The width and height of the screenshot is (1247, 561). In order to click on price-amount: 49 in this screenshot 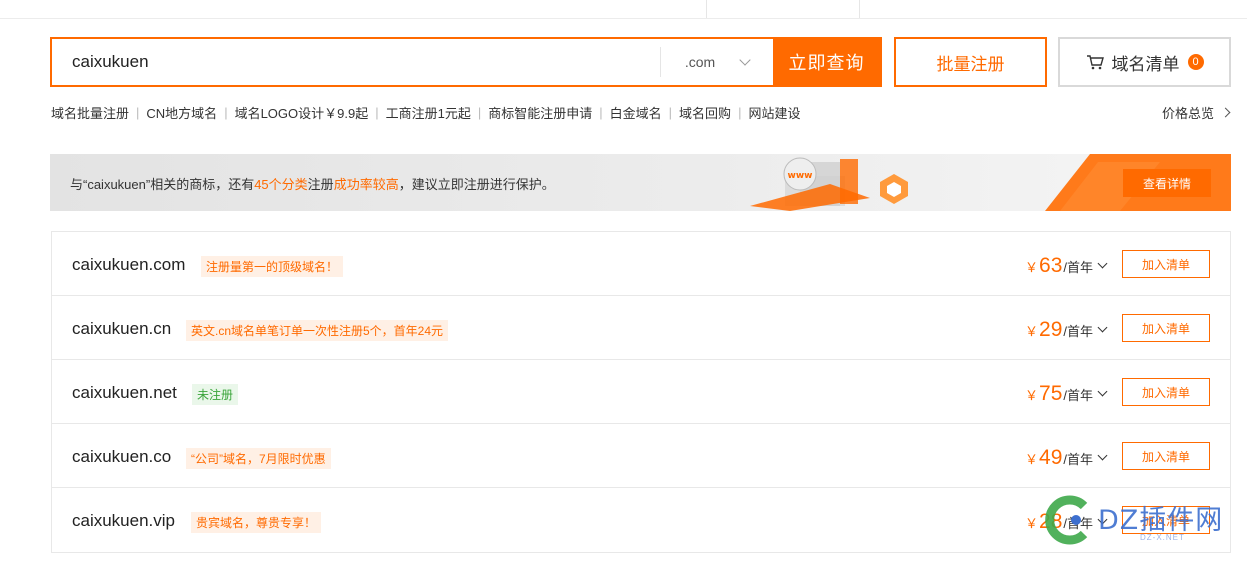, I will do `click(1051, 457)`.